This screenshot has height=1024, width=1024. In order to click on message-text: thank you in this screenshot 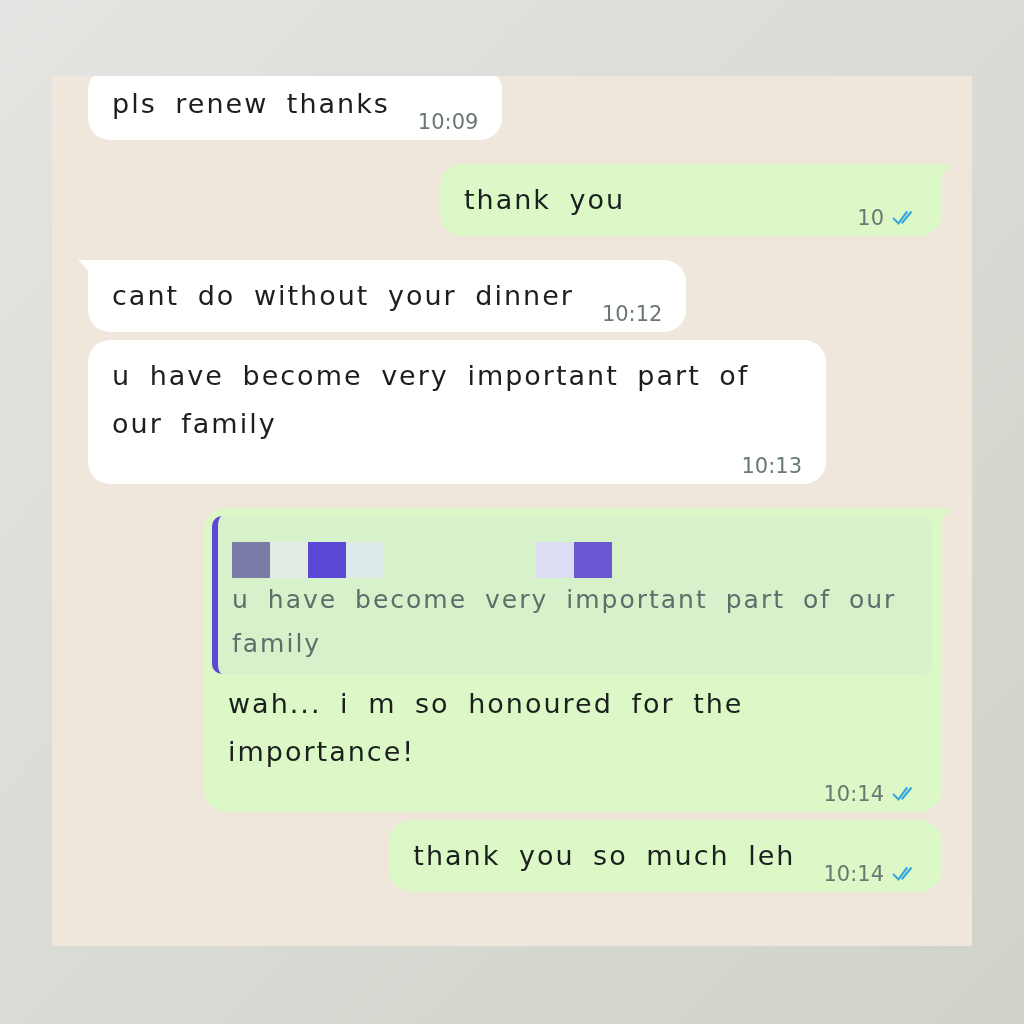, I will do `click(545, 200)`.